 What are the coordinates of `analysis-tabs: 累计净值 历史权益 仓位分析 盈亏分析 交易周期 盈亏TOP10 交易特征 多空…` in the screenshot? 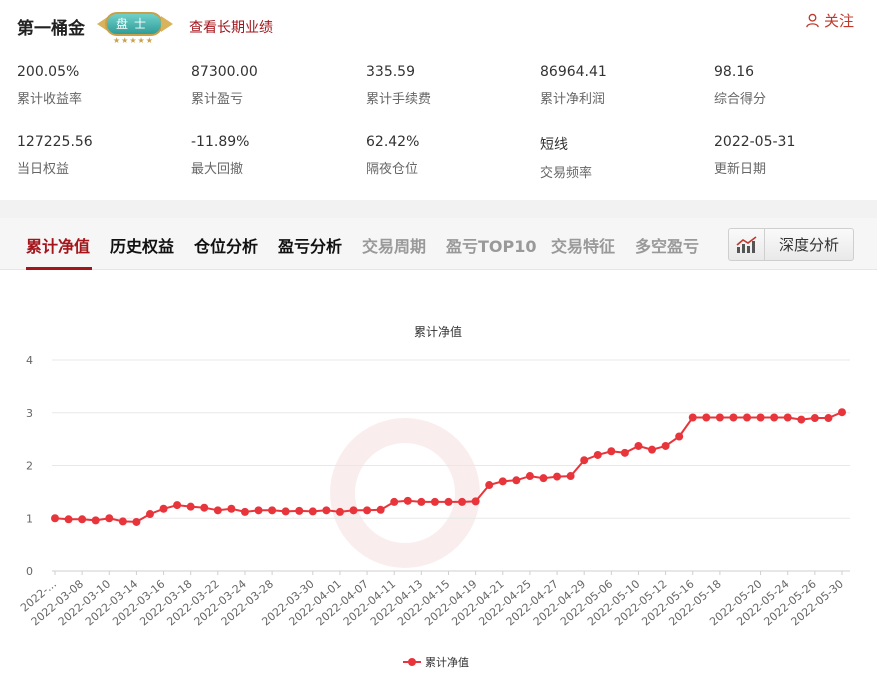 It's located at (438, 244).